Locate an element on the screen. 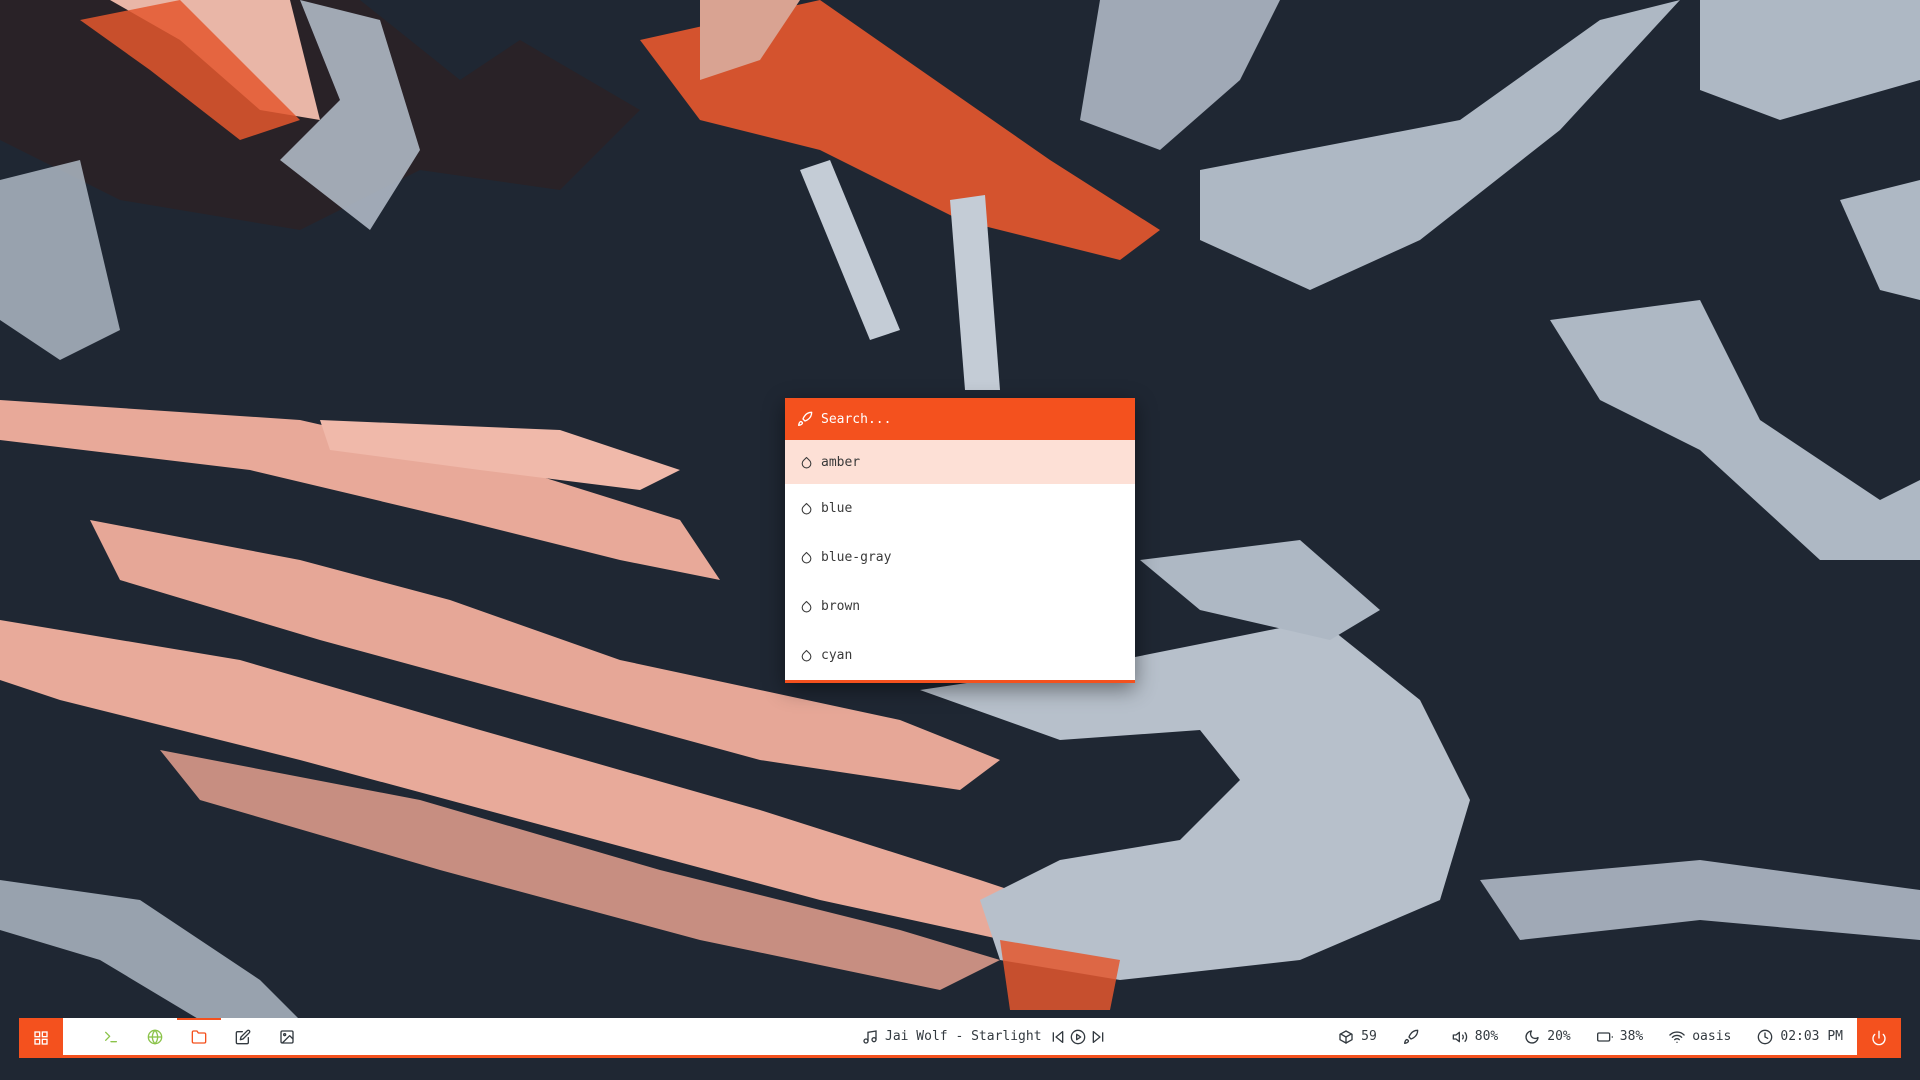 This screenshot has height=1080, width=1920. clock-indicator: 02:03 PM is located at coordinates (1800, 1037).